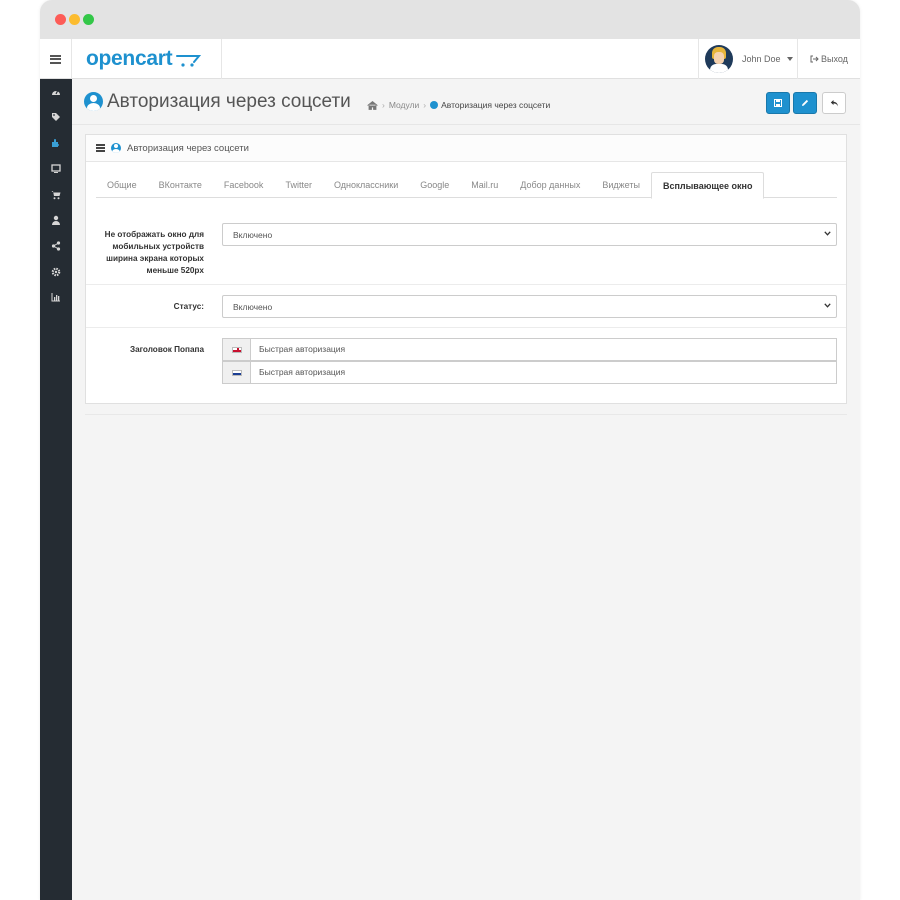  What do you see at coordinates (129, 58) in the screenshot?
I see `logo-text: opencart` at bounding box center [129, 58].